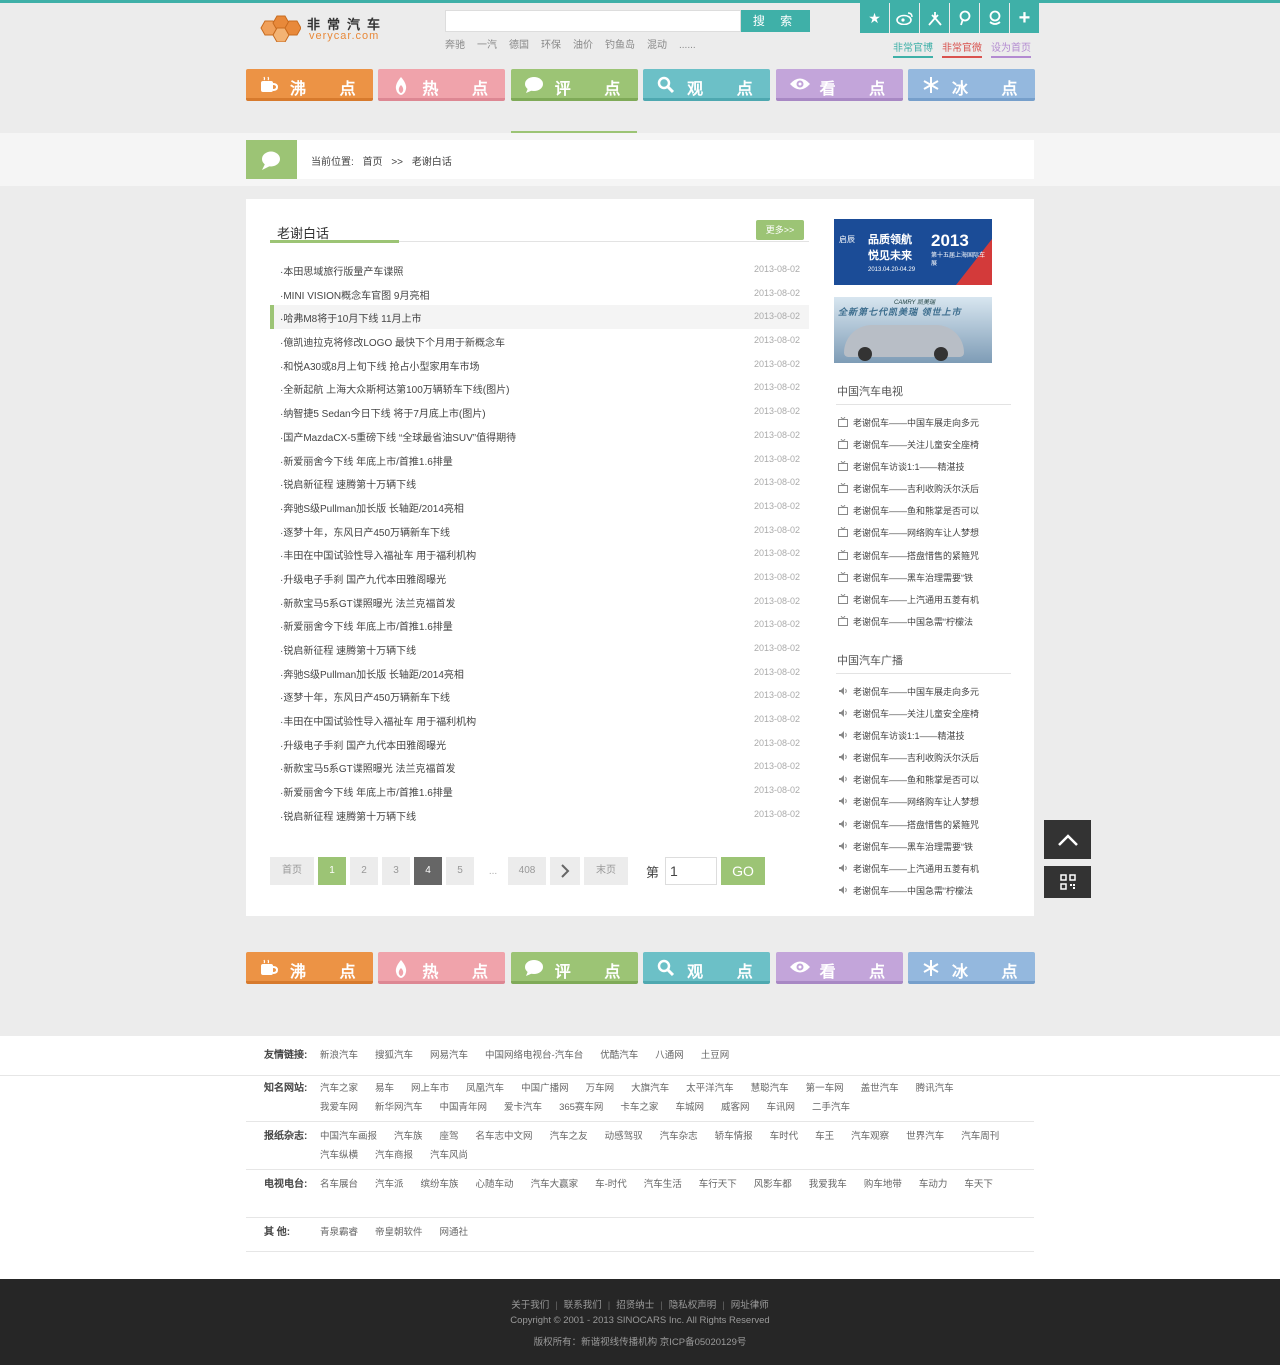  Describe the element at coordinates (527, 871) in the screenshot. I see `last-page-number: 408` at that location.